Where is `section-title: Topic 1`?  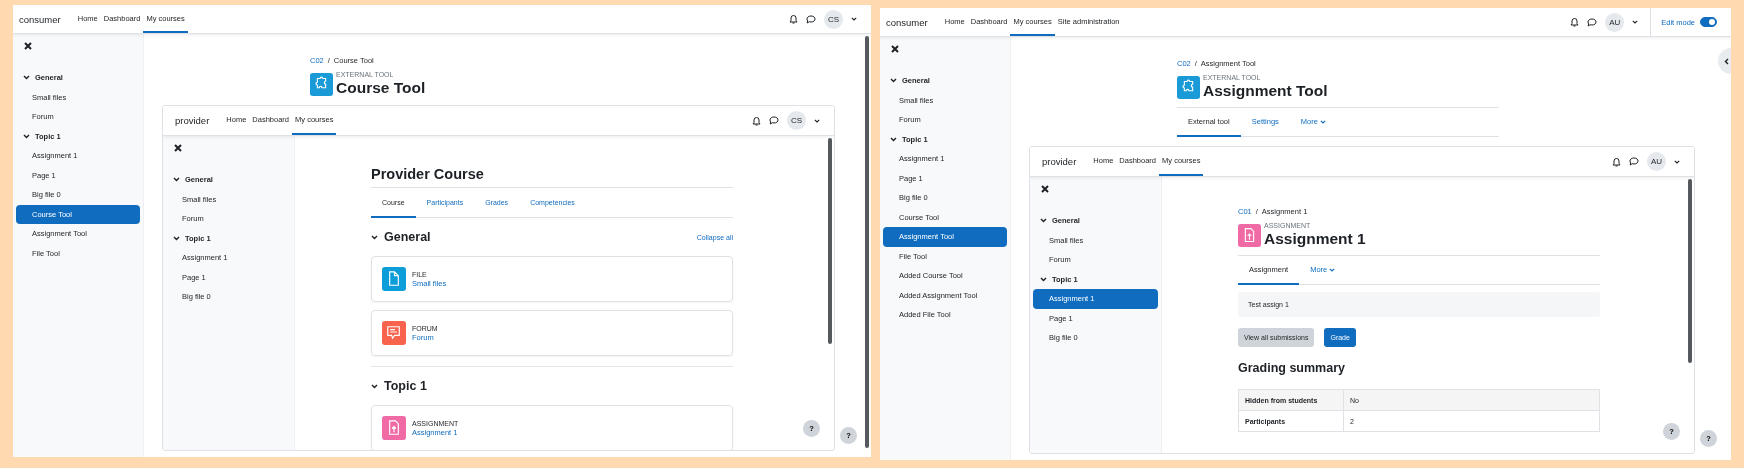
section-title: Topic 1 is located at coordinates (406, 386).